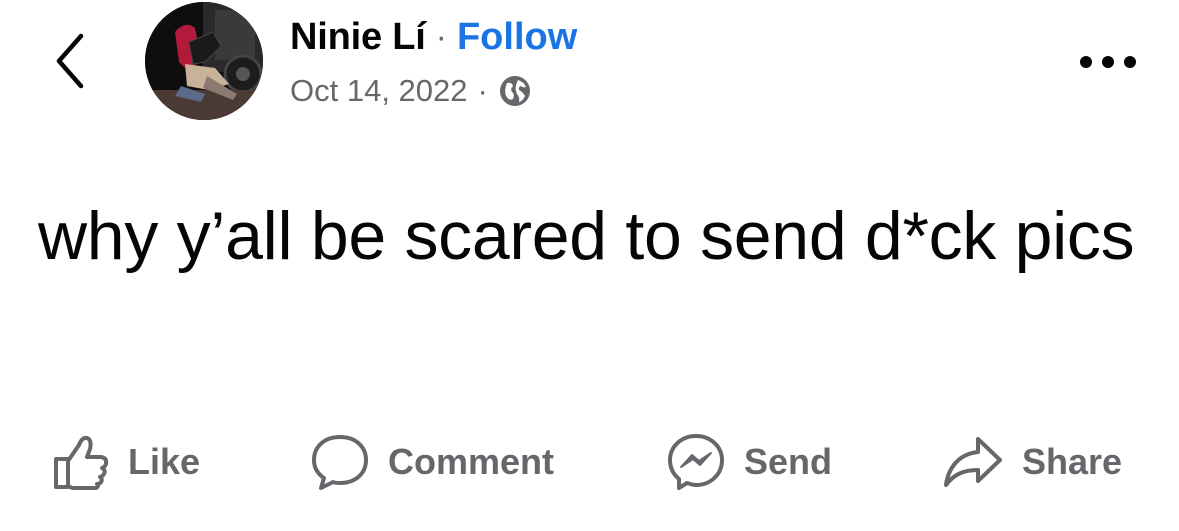 This screenshot has width=1179, height=531. I want to click on share-label: Share, so click(1072, 461).